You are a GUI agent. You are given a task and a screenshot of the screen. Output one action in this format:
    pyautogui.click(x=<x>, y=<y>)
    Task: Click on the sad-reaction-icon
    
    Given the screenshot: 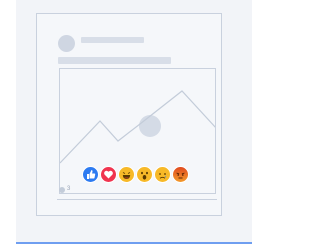 What is the action you would take?
    pyautogui.click(x=162, y=174)
    